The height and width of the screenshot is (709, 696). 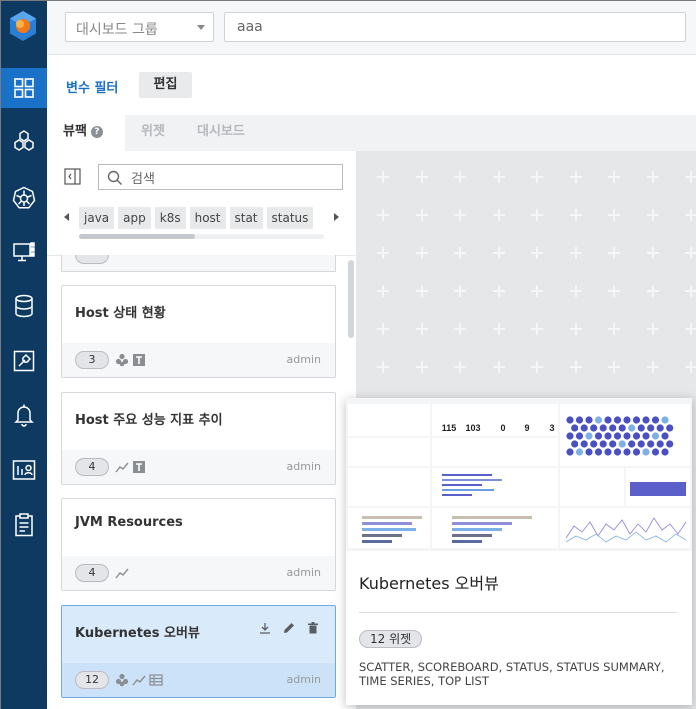 I want to click on tab-dashboard: 대시보드, so click(x=221, y=133).